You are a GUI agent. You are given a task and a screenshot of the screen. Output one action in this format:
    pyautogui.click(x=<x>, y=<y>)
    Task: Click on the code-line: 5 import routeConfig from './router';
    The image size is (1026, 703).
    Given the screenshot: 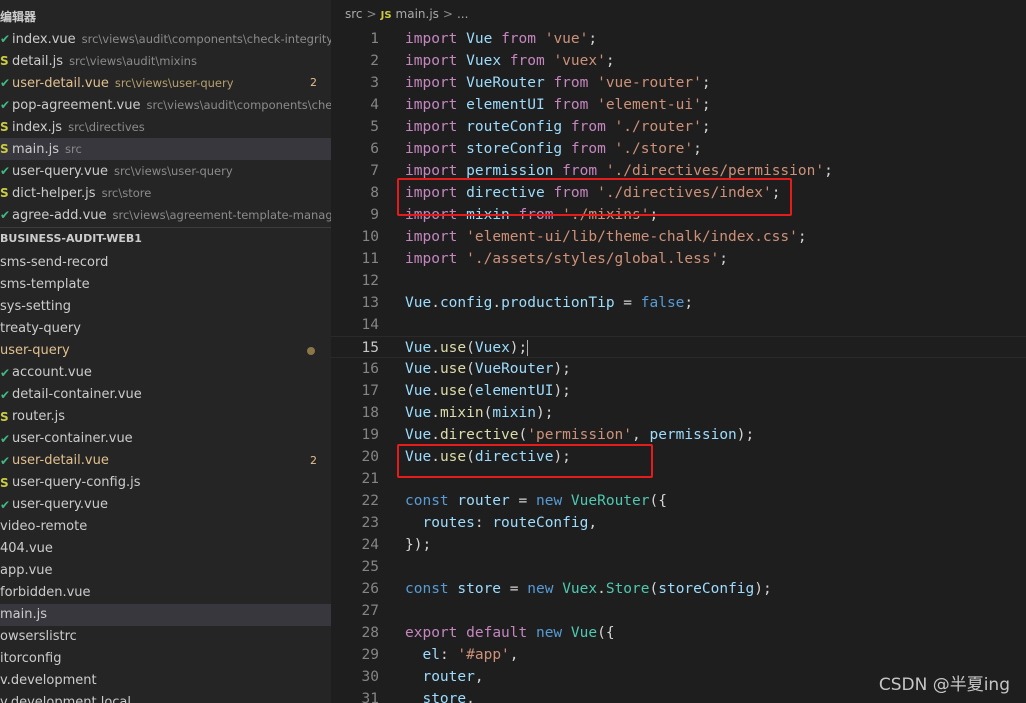 What is the action you would take?
    pyautogui.click(x=678, y=127)
    